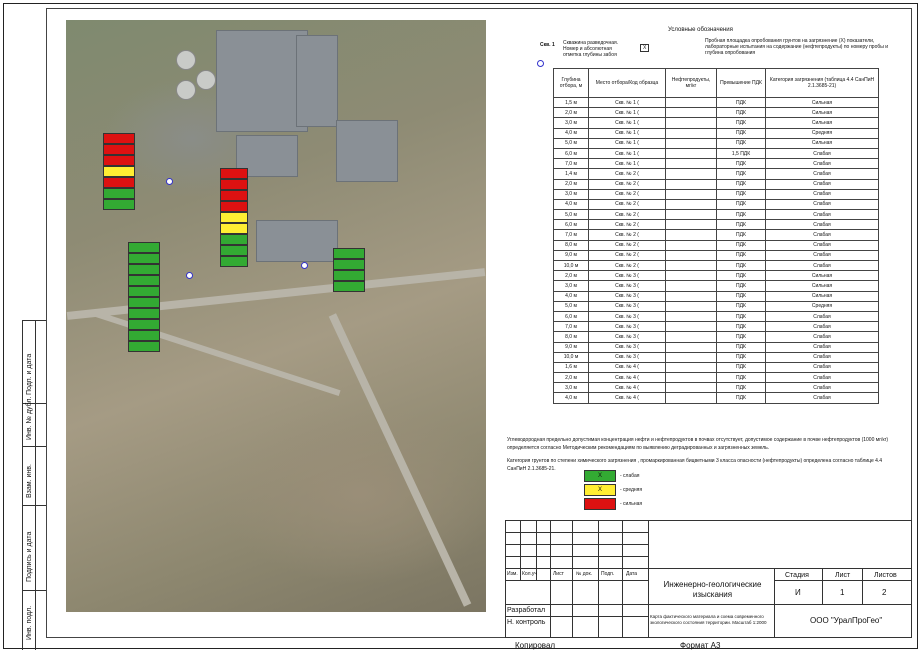  Describe the element at coordinates (741, 153) in the screenshot. I see `table-cell: 1,5 ПДК` at that location.